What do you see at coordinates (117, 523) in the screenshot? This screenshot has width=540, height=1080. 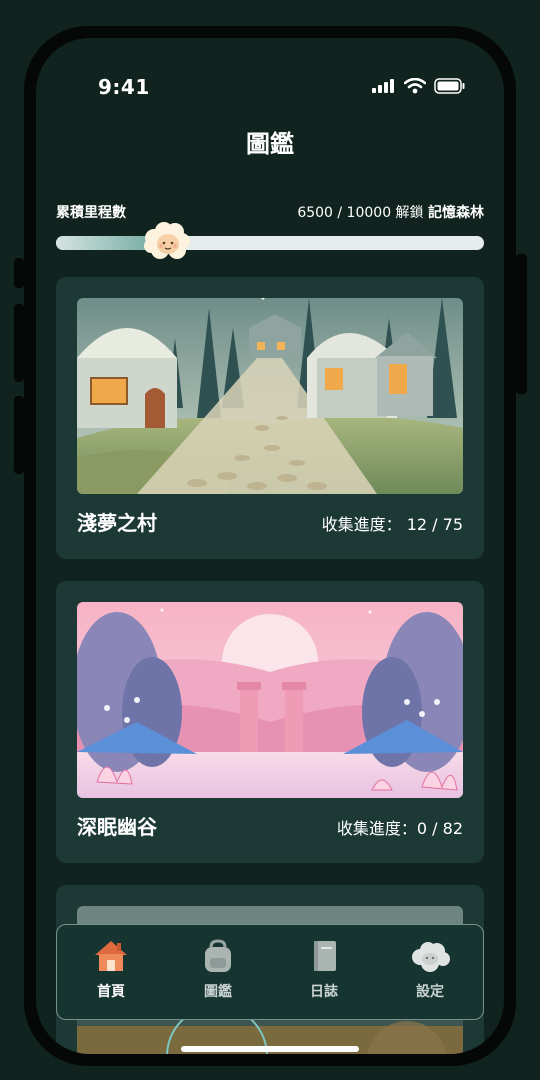 I see `area-name: 淺夢之村` at bounding box center [117, 523].